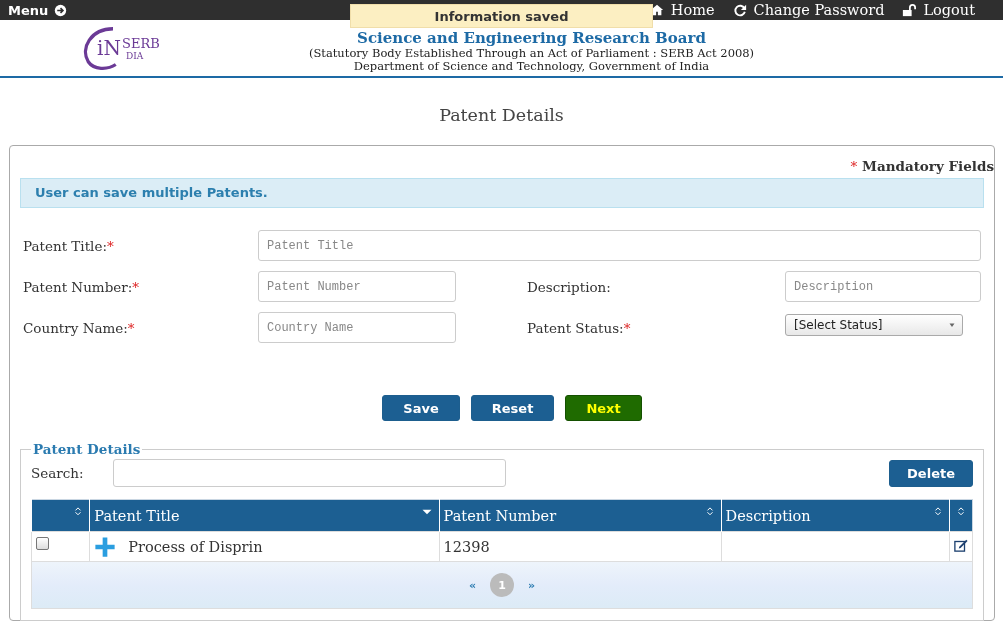 The width and height of the screenshot is (1003, 637). Describe the element at coordinates (874, 325) in the screenshot. I see `status-dropdown: [Select Status]` at that location.